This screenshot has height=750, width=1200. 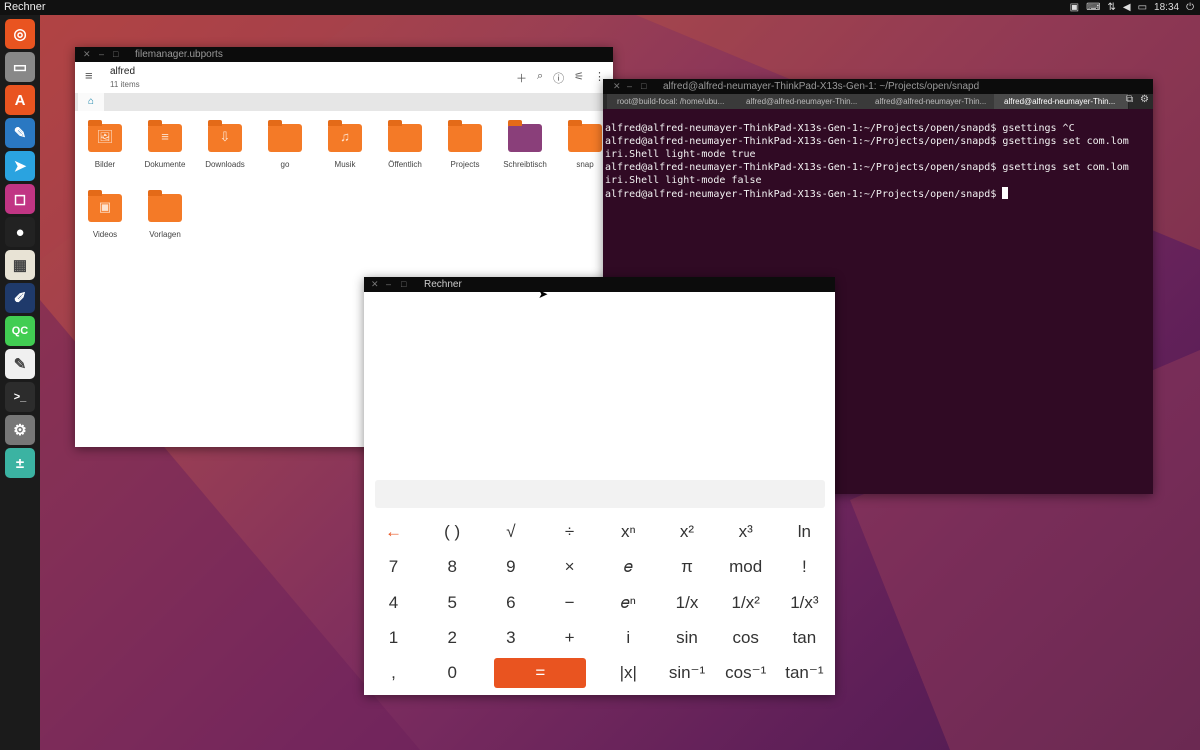 What do you see at coordinates (285, 148) in the screenshot?
I see `folder-item: go` at bounding box center [285, 148].